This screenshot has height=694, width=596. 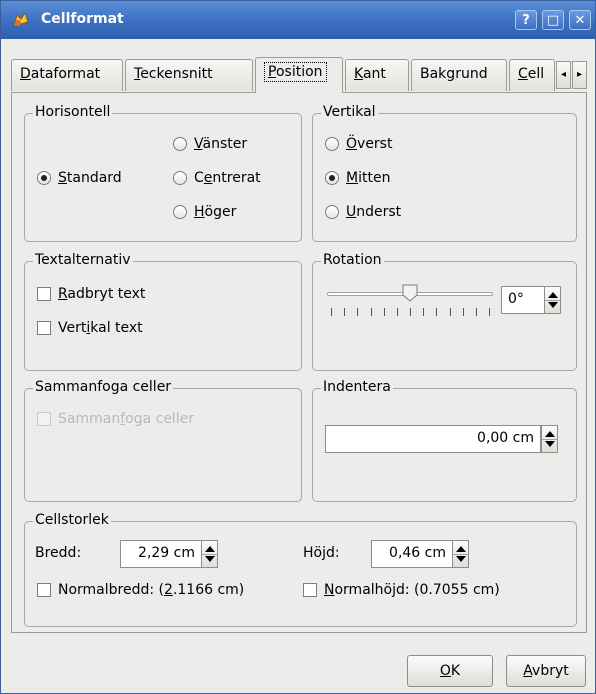 I want to click on tab-bakgrund: Bakgrund, so click(x=459, y=75).